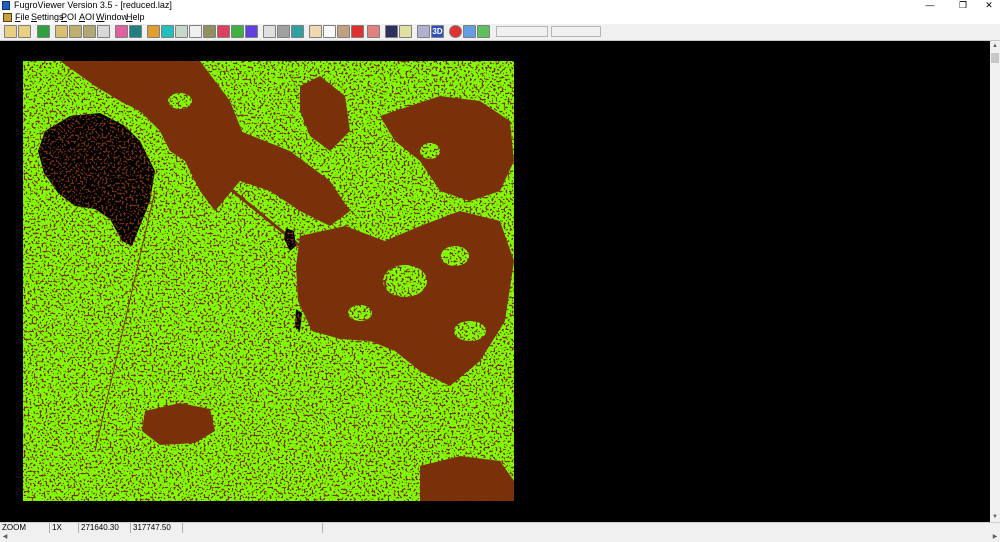 Image resolution: width=1000 pixels, height=542 pixels. Describe the element at coordinates (995, 46) in the screenshot. I see `scroll-up-icon: ▲` at that location.